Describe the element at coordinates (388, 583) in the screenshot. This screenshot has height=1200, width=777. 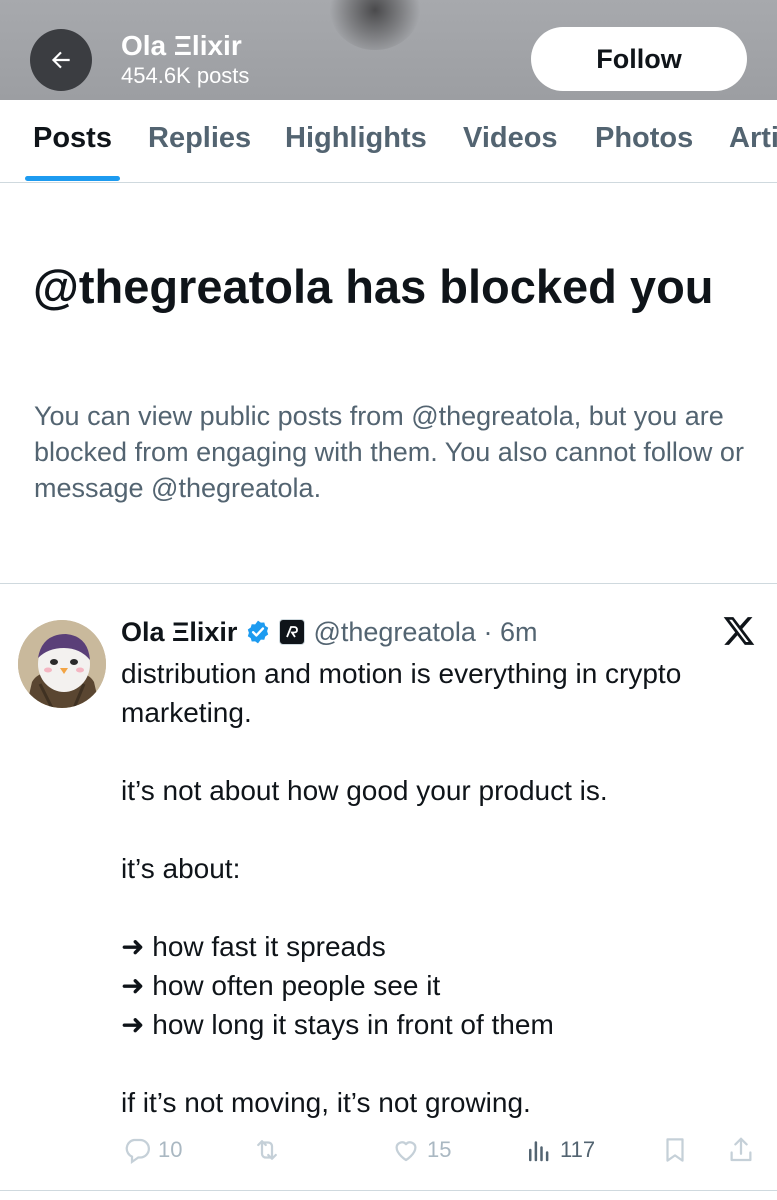
I see `section-divider` at that location.